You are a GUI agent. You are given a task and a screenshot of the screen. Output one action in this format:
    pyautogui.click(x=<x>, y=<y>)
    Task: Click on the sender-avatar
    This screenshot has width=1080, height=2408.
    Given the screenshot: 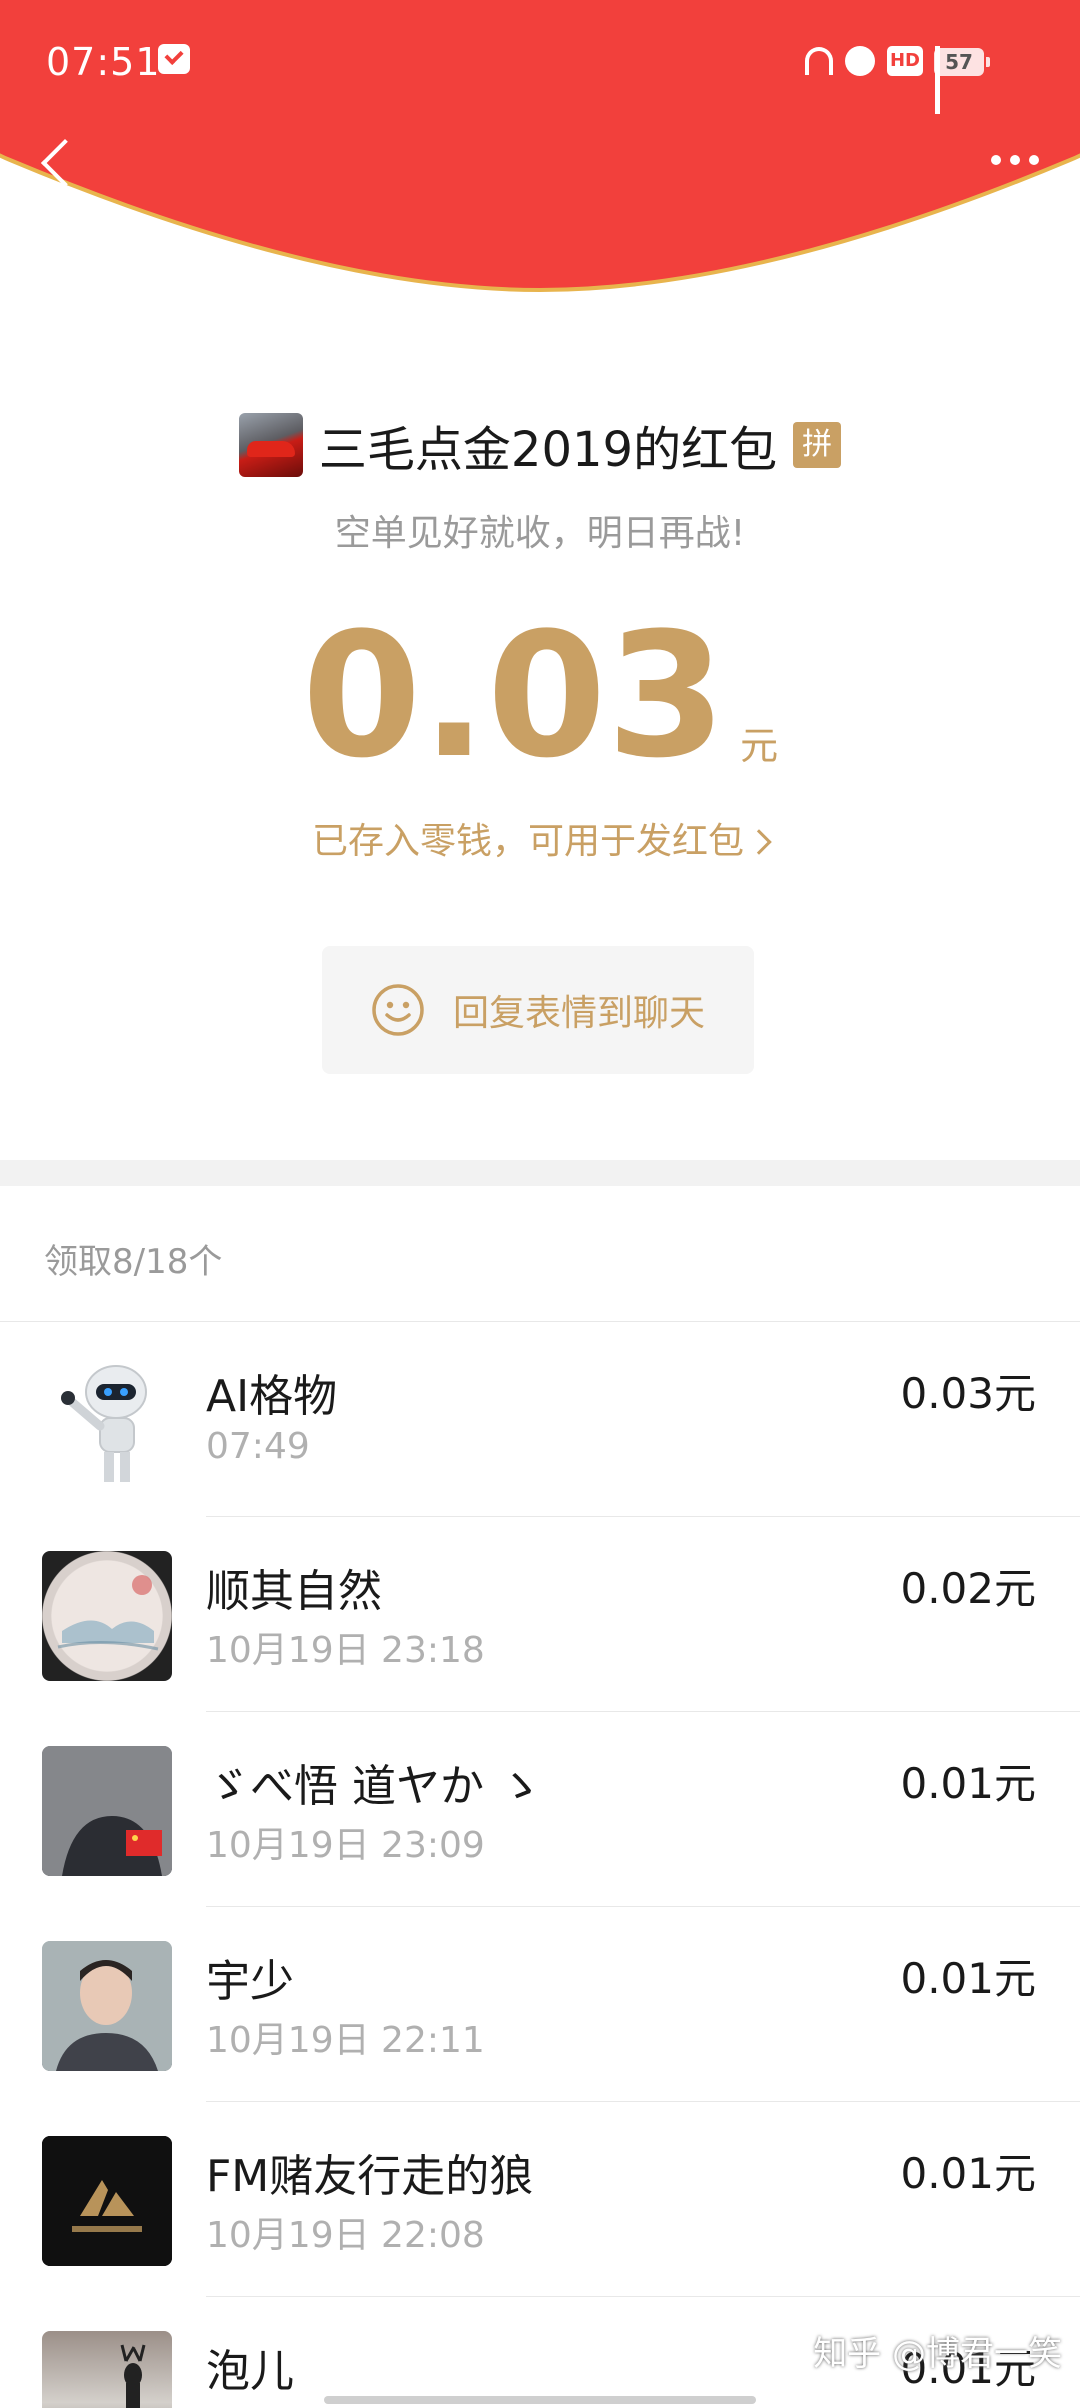 What is the action you would take?
    pyautogui.click(x=270, y=445)
    